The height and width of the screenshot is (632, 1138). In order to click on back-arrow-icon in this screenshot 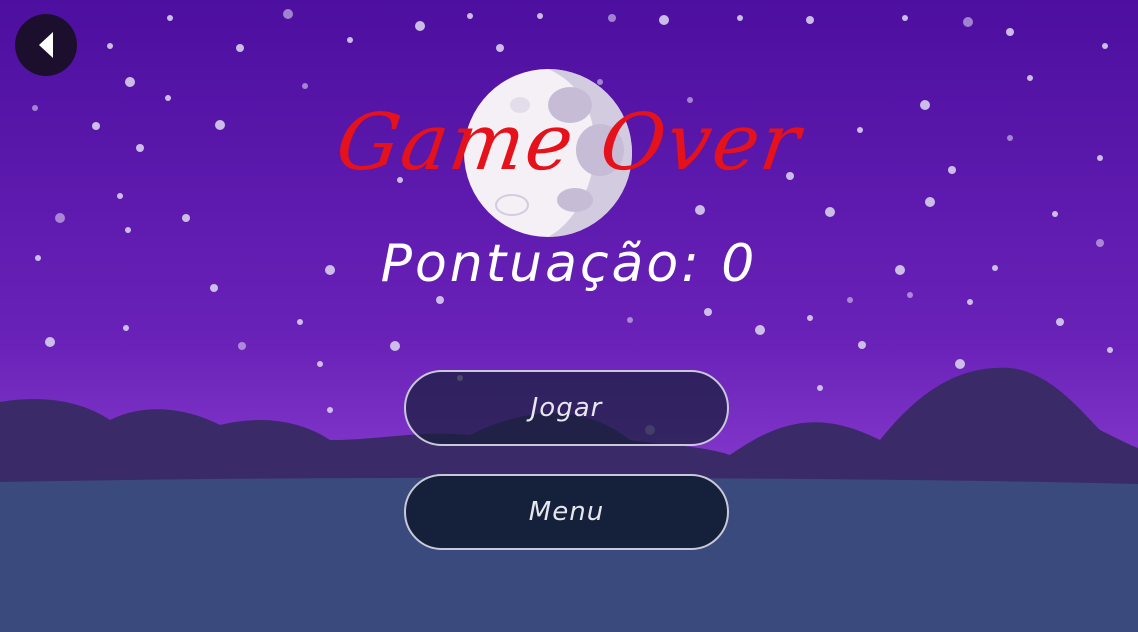, I will do `click(46, 45)`.